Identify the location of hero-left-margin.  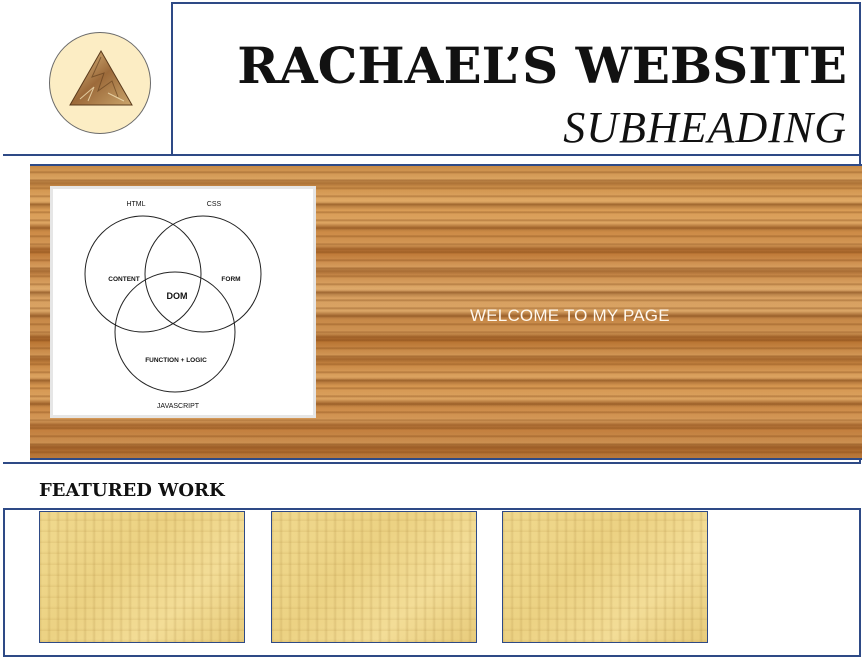
(16, 309).